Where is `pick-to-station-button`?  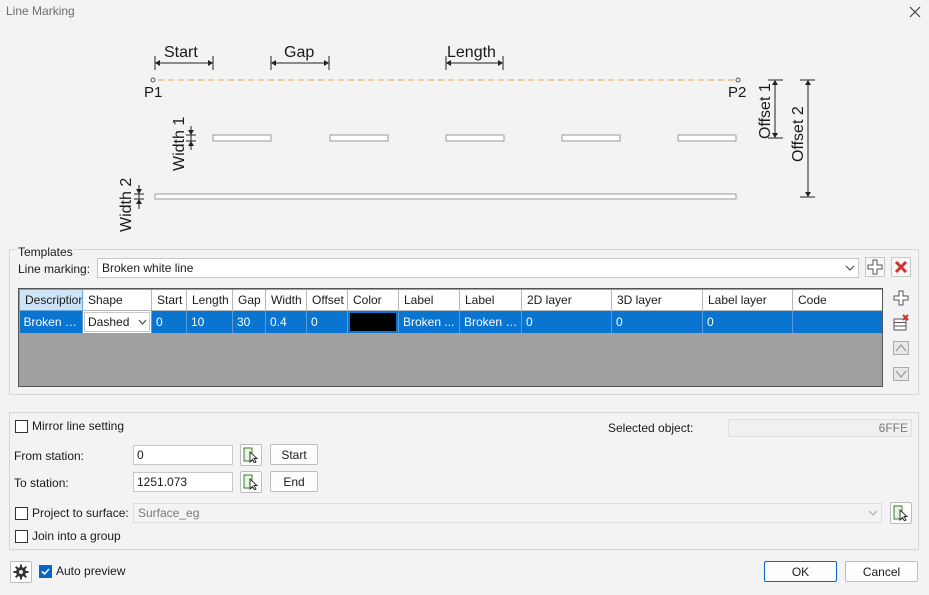 pick-to-station-button is located at coordinates (251, 482).